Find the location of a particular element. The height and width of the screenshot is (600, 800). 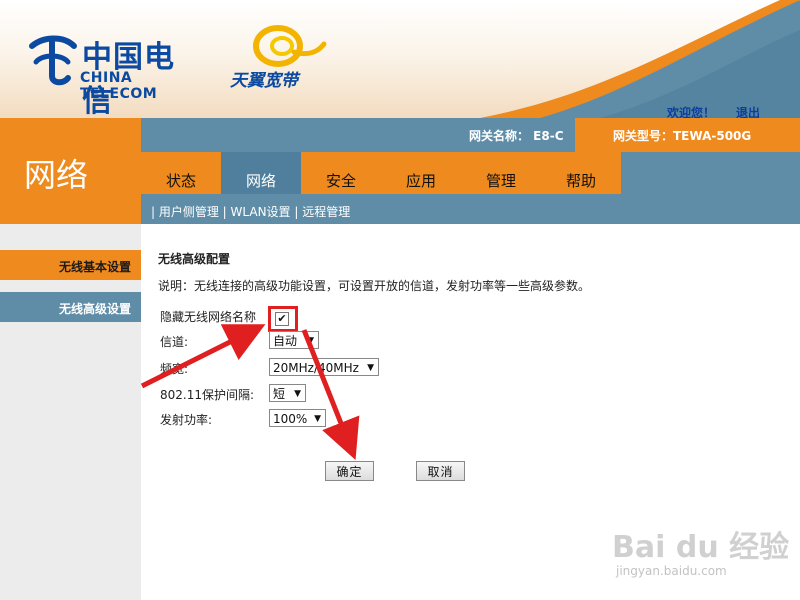

watermark-text: Bai du 经验 is located at coordinates (701, 547).